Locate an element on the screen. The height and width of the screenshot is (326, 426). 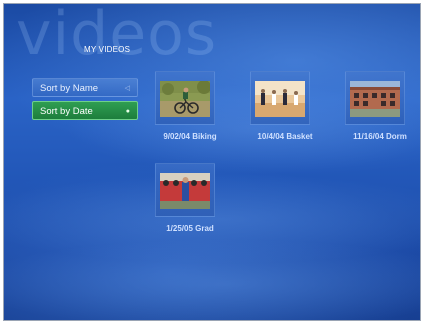
sort-arrow-icon: ◁ is located at coordinates (127, 88).